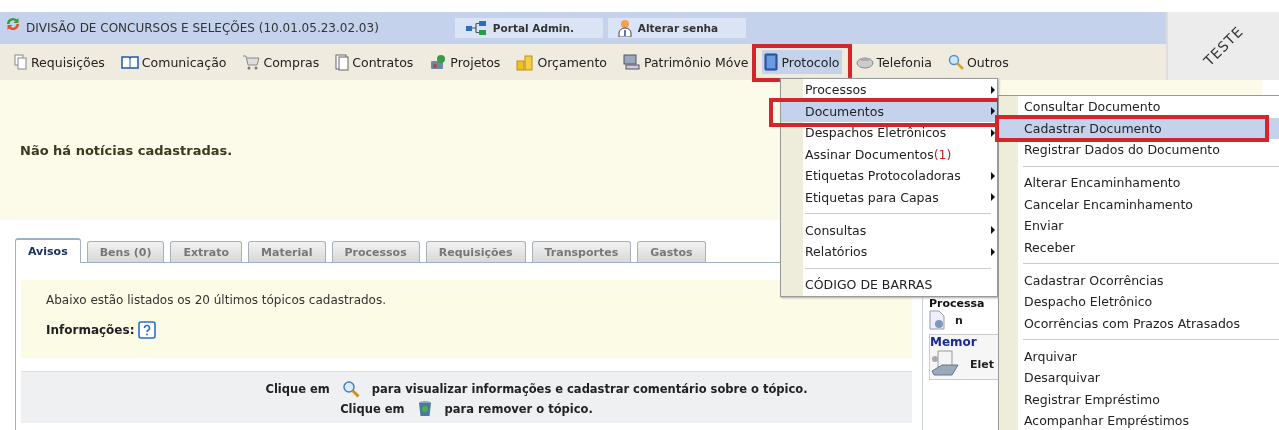 The height and width of the screenshot is (430, 1279). I want to click on header-link: Alterar senha, so click(676, 28).